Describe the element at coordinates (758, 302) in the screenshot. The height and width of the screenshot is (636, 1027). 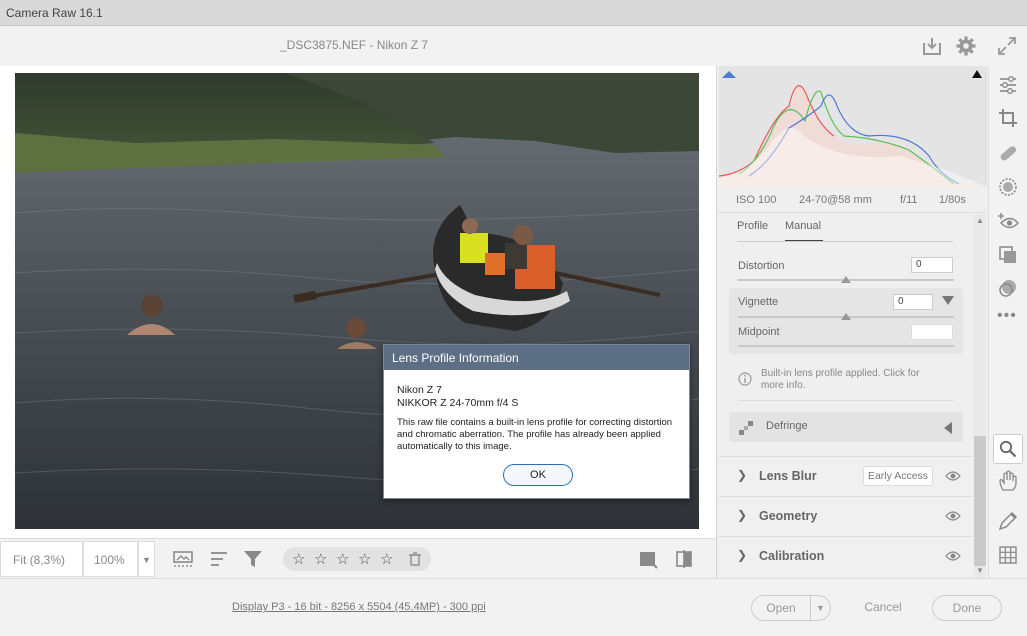
I see `vignette-label: Vignette` at that location.